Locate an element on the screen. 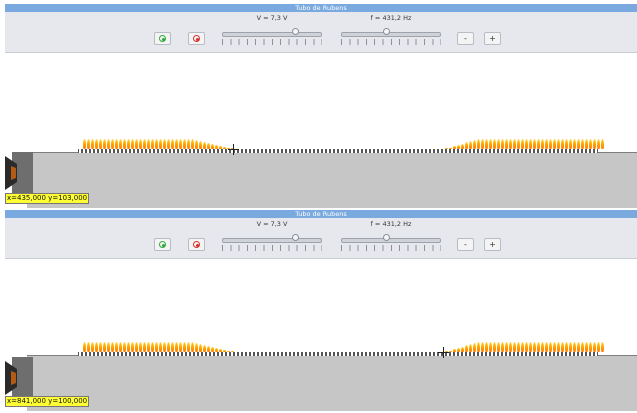 The image size is (637, 413). coordinate-readout: x=435,000 y=103,000 is located at coordinates (47, 198).